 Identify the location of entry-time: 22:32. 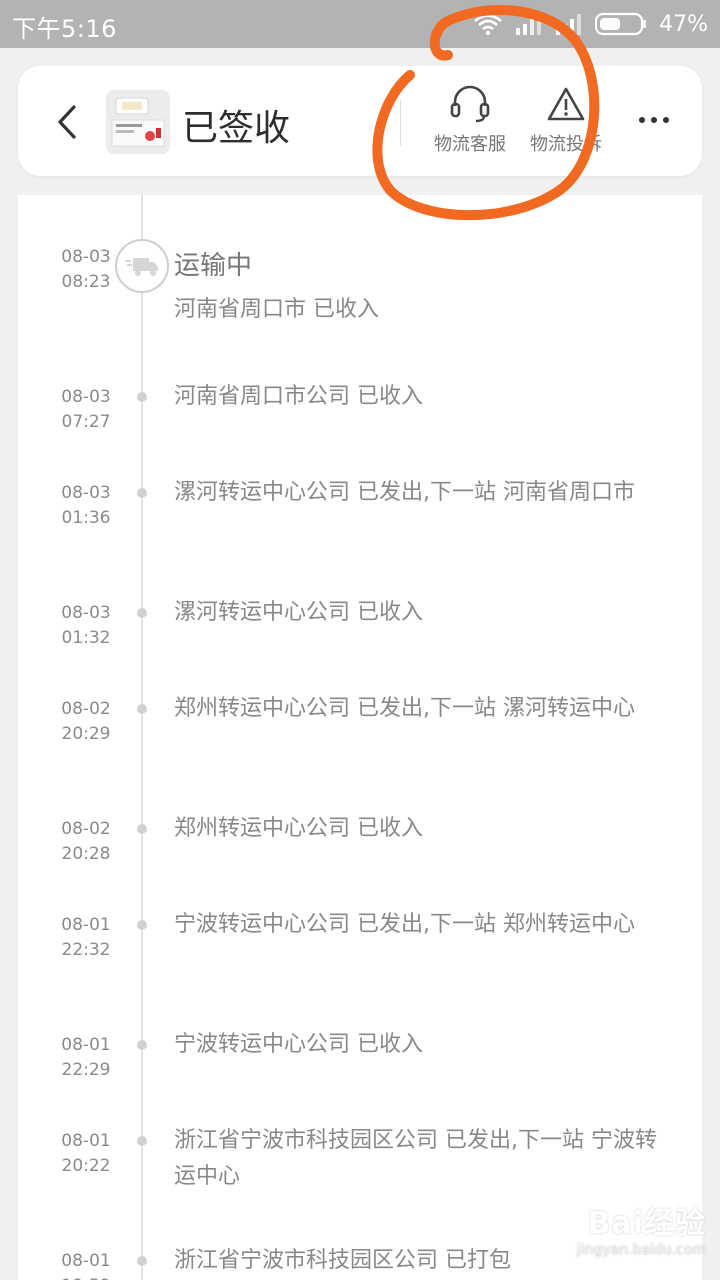
(86, 950).